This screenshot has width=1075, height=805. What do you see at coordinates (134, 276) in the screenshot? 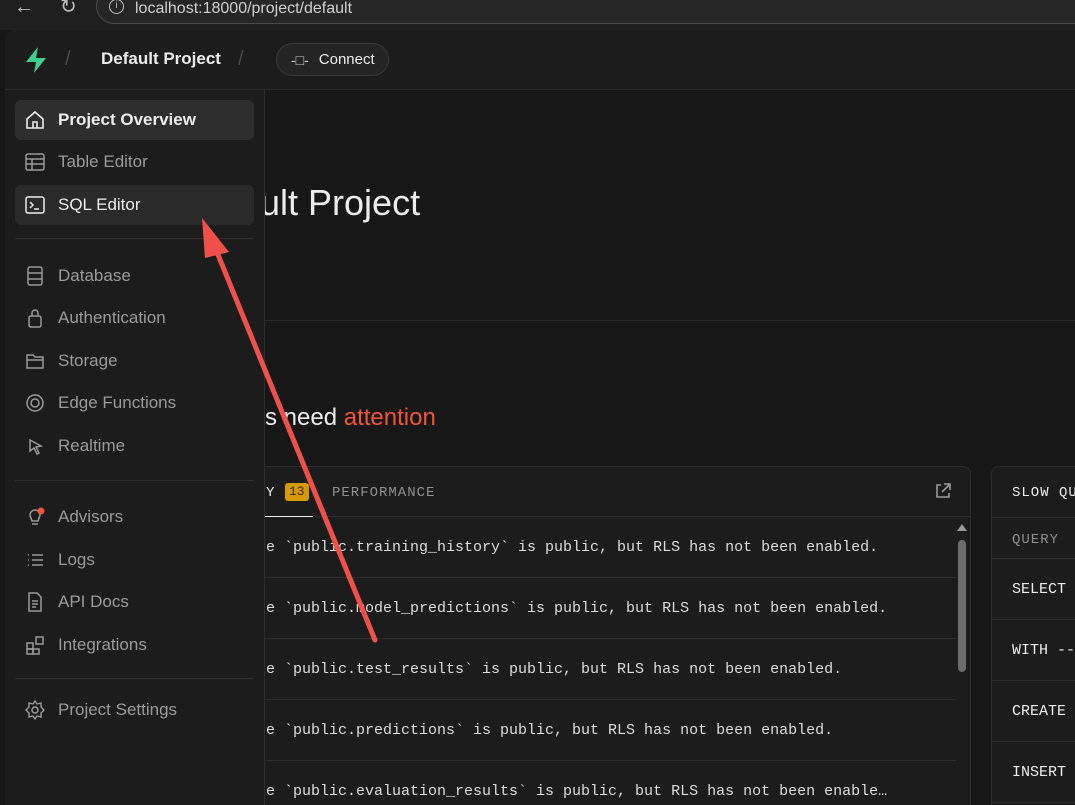
I see `sidebar-item-database: Database` at bounding box center [134, 276].